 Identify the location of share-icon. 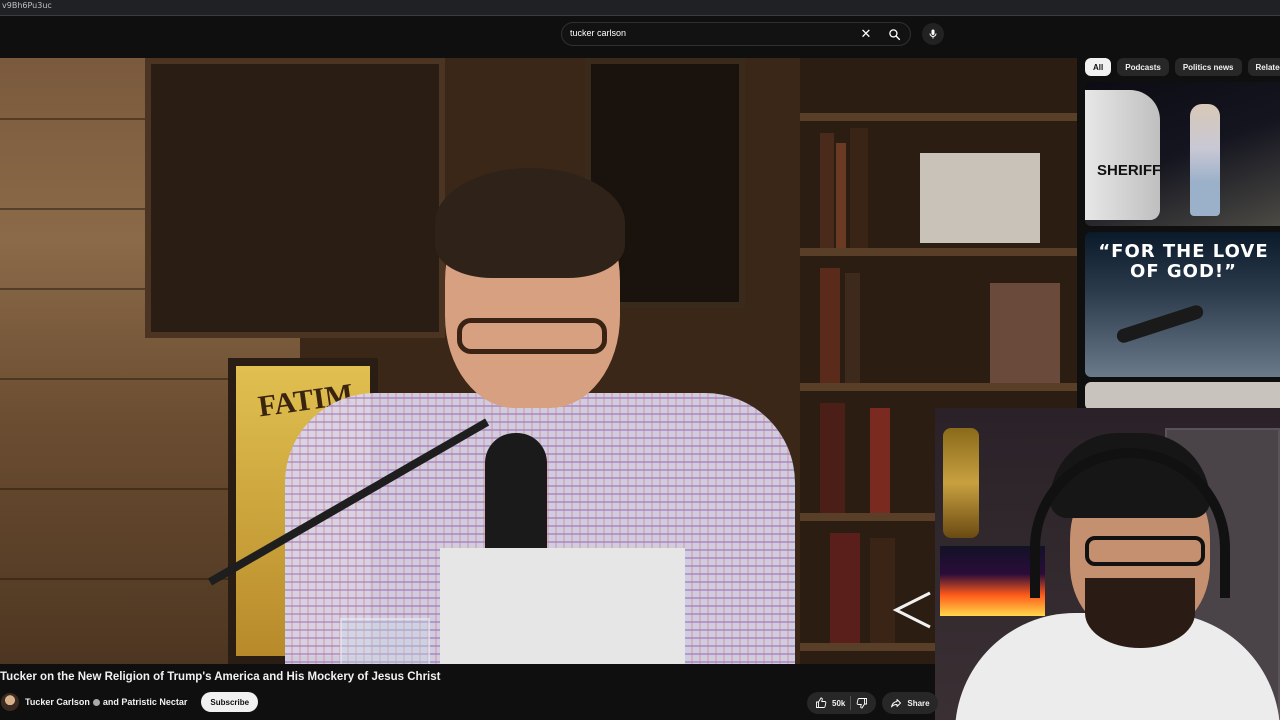
(896, 703).